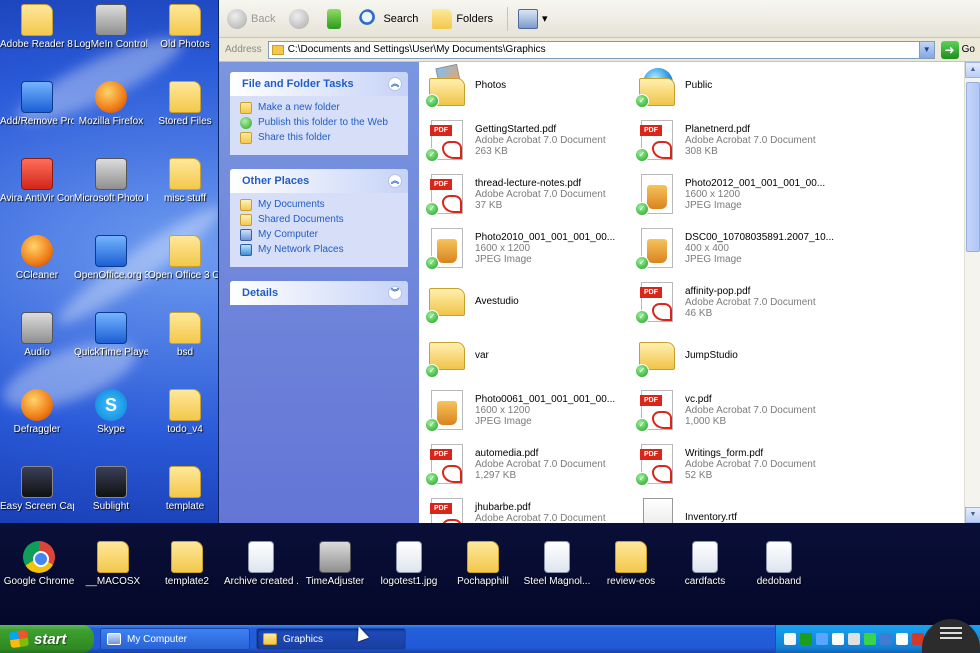  I want to click on address-dropdown-button: ▼, so click(926, 49).